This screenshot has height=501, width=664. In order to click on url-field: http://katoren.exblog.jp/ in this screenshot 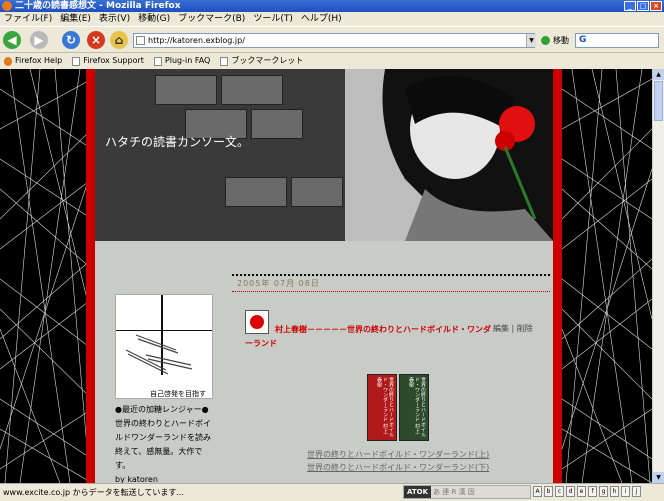, I will do `click(334, 40)`.